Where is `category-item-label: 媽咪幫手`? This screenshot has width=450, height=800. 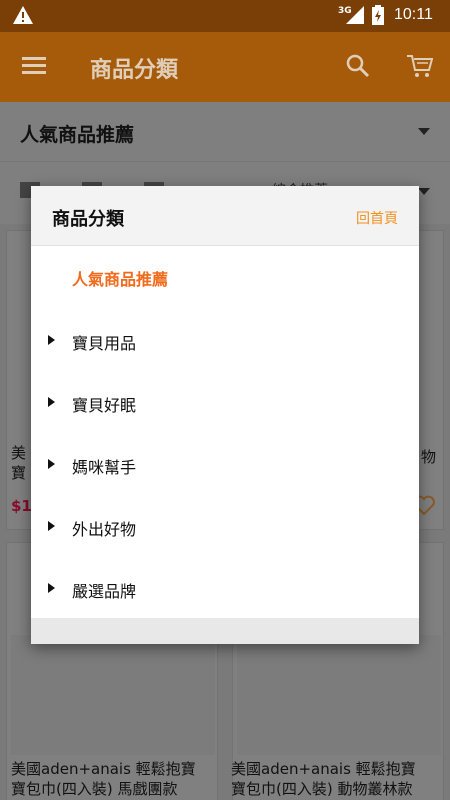 category-item-label: 媽咪幫手 is located at coordinates (104, 467).